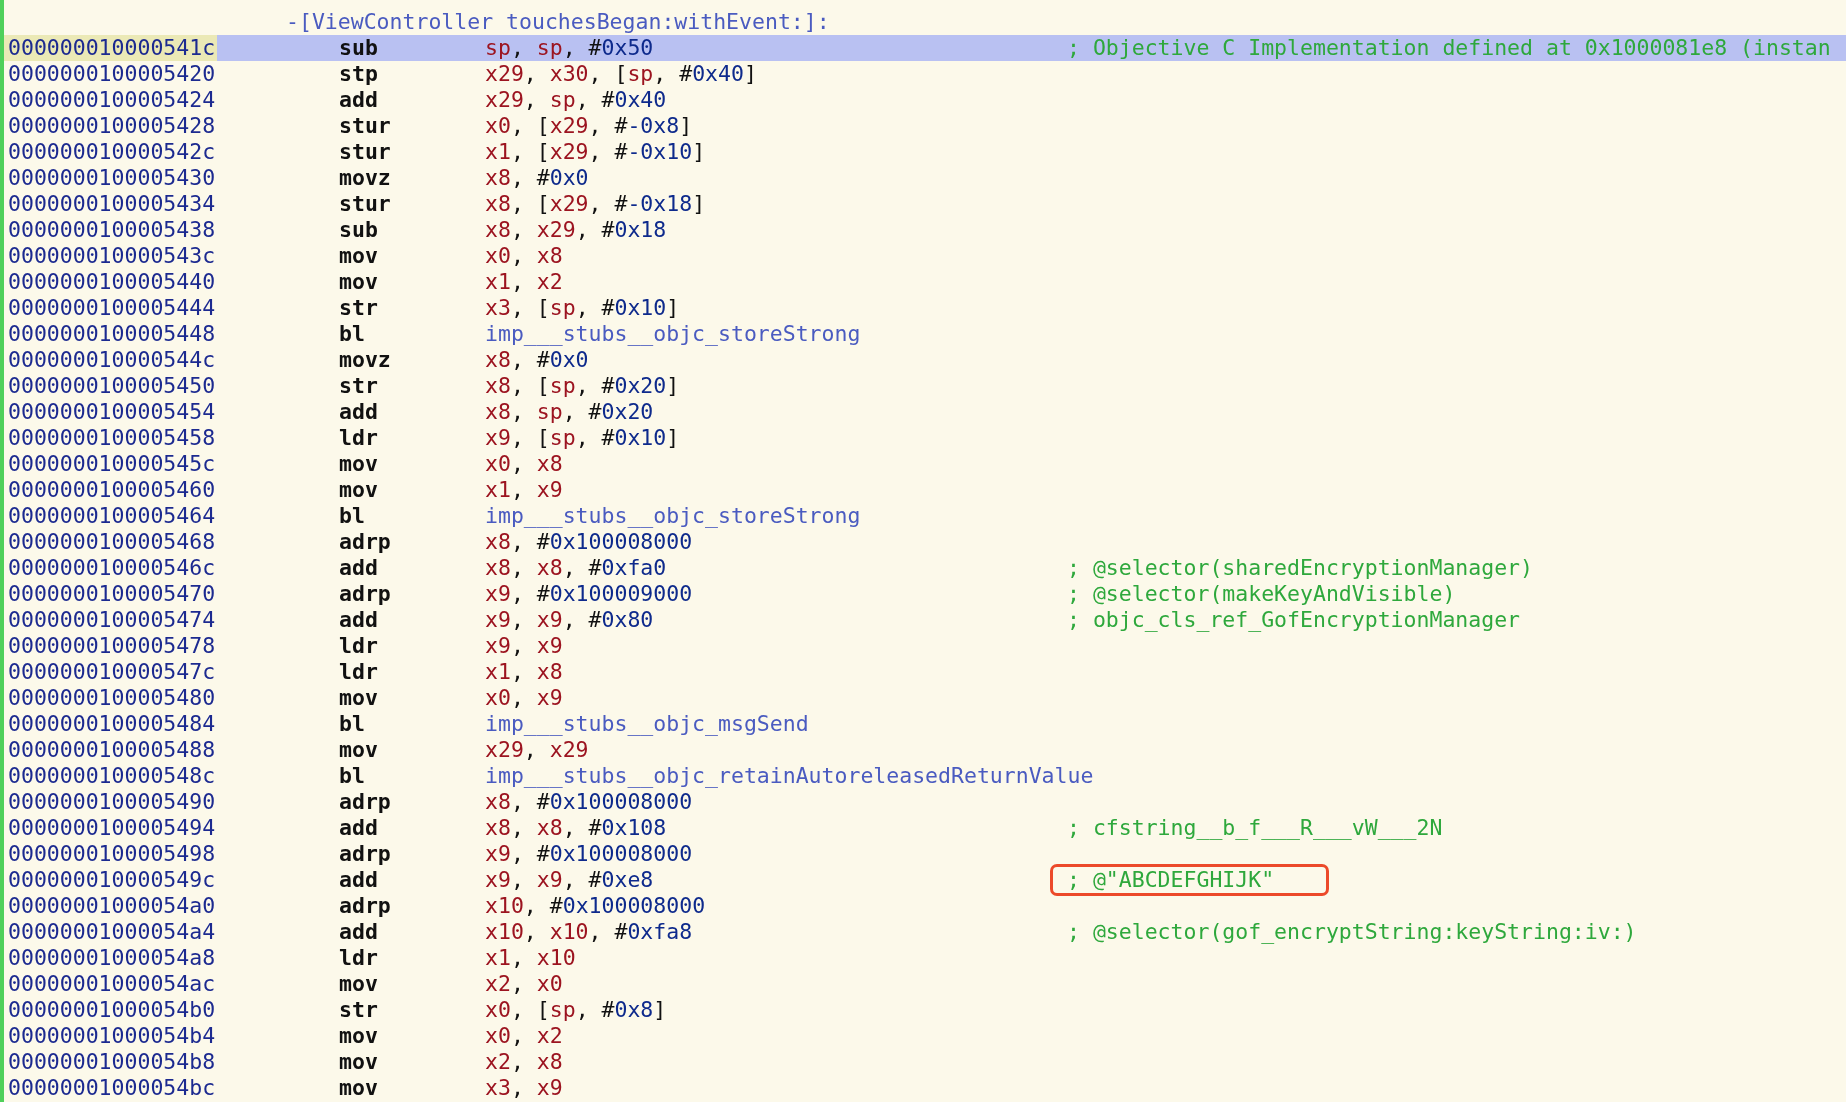  Describe the element at coordinates (925, 802) in the screenshot. I see `instruction-row: 0000000100005490 adrp x8, #0x100008000` at that location.